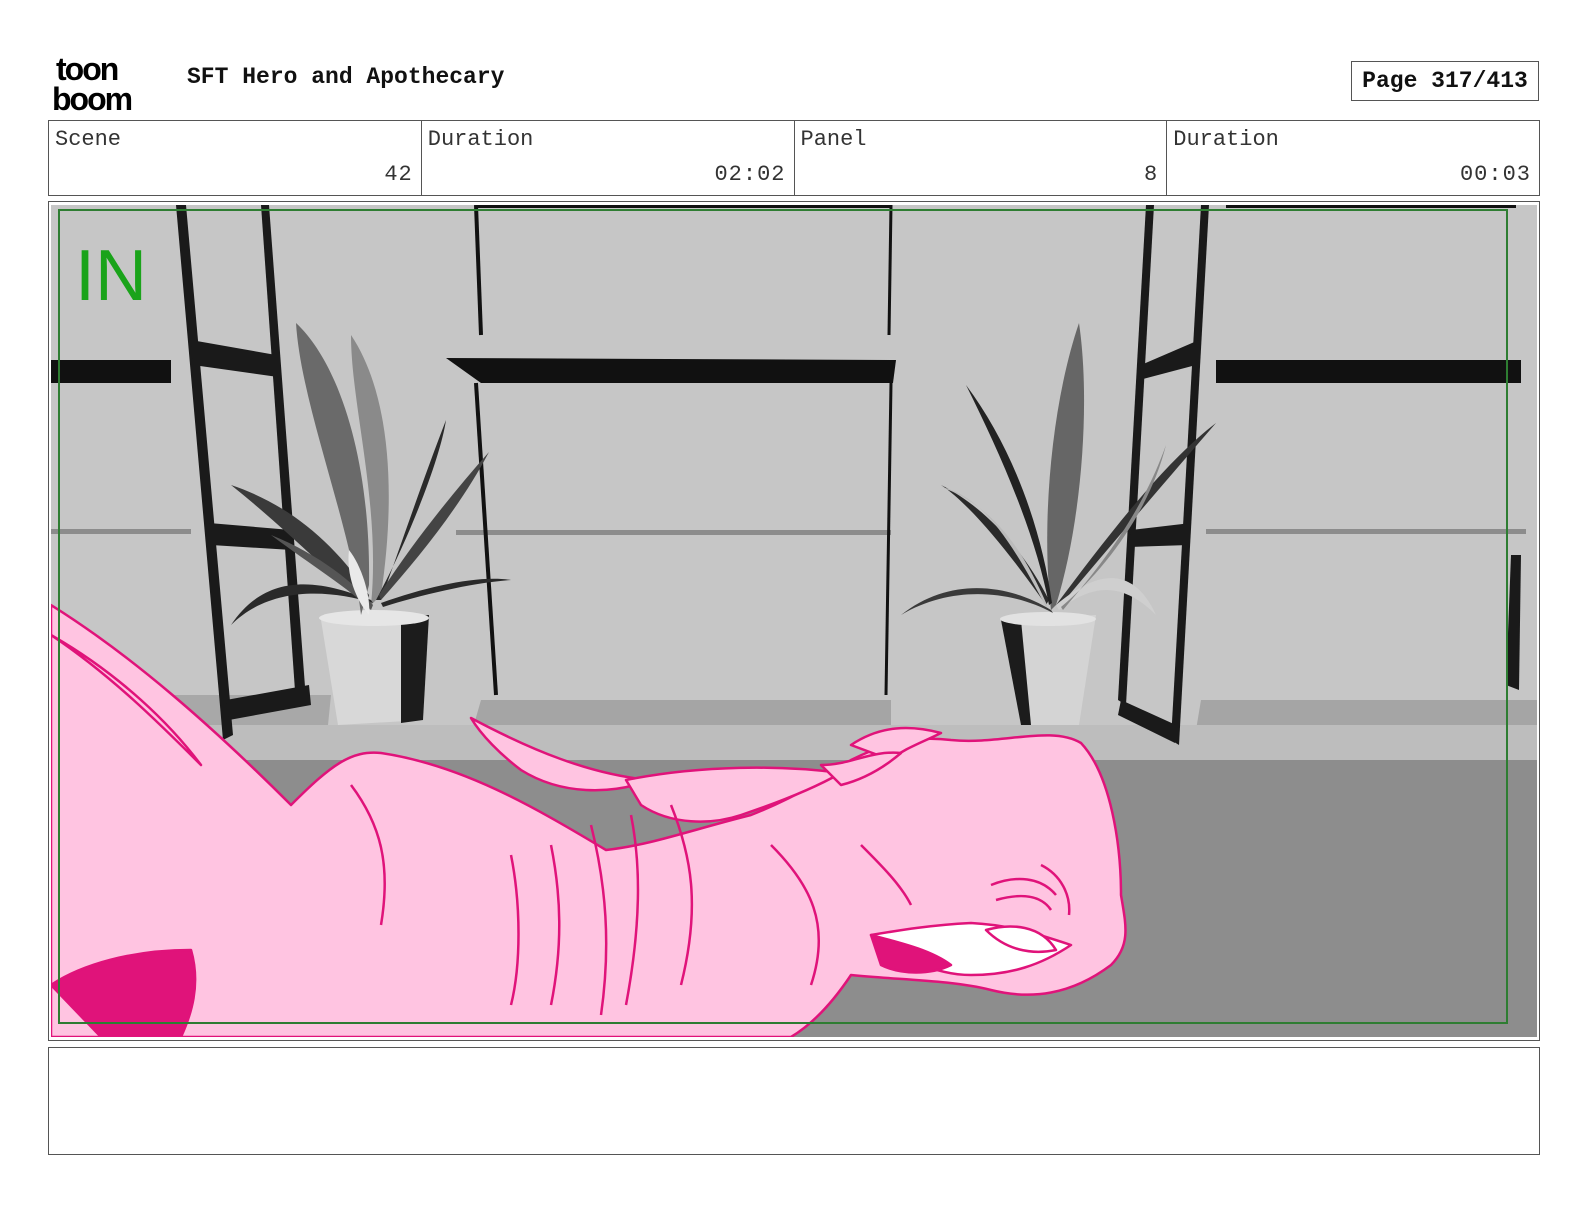 The image size is (1584, 1224). I want to click on top-shelf-left, so click(111, 371).